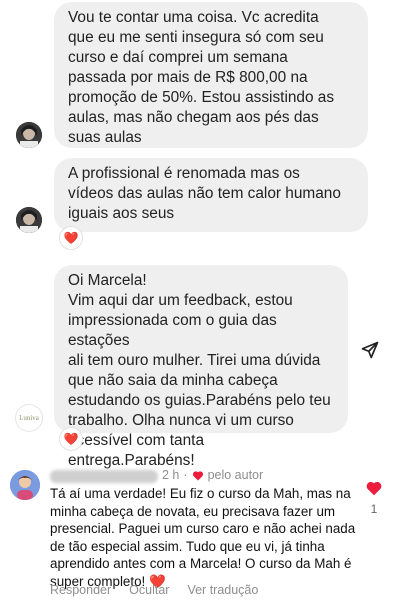 The image size is (400, 600). Describe the element at coordinates (370, 352) in the screenshot. I see `send-icon` at that location.